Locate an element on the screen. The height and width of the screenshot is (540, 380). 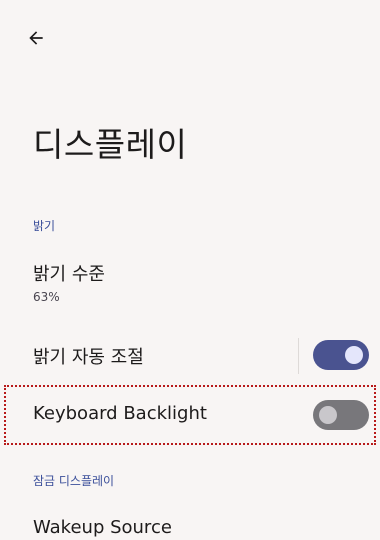
arrow-left-icon is located at coordinates (36, 38).